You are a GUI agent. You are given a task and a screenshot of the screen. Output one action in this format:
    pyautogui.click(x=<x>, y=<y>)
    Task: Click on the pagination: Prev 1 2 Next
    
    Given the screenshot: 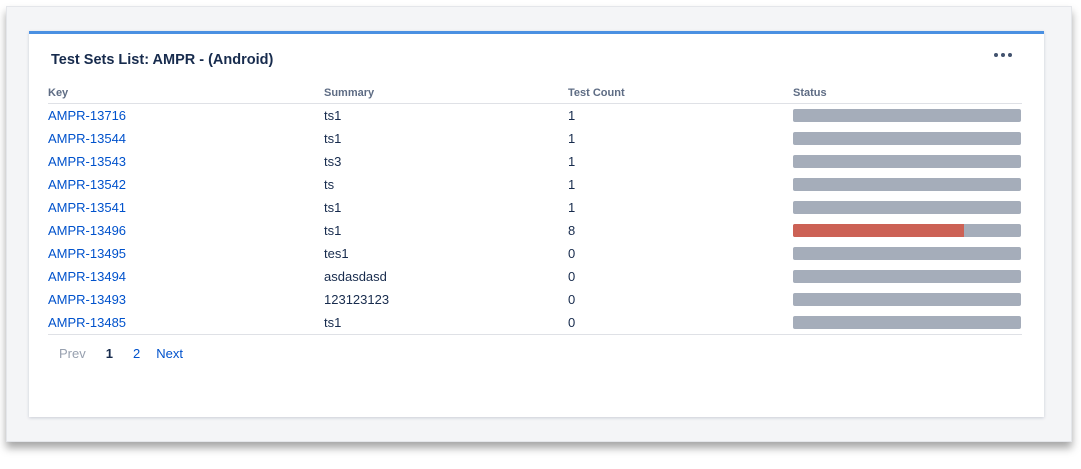 What is the action you would take?
    pyautogui.click(x=131, y=353)
    